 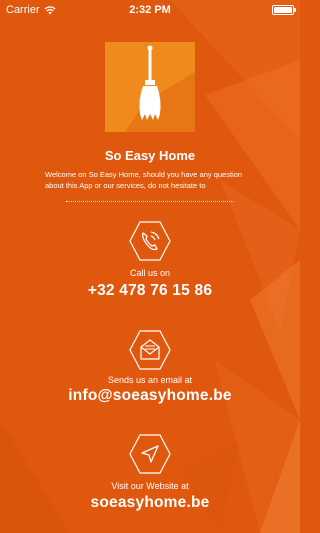 I want to click on divider, so click(x=150, y=201).